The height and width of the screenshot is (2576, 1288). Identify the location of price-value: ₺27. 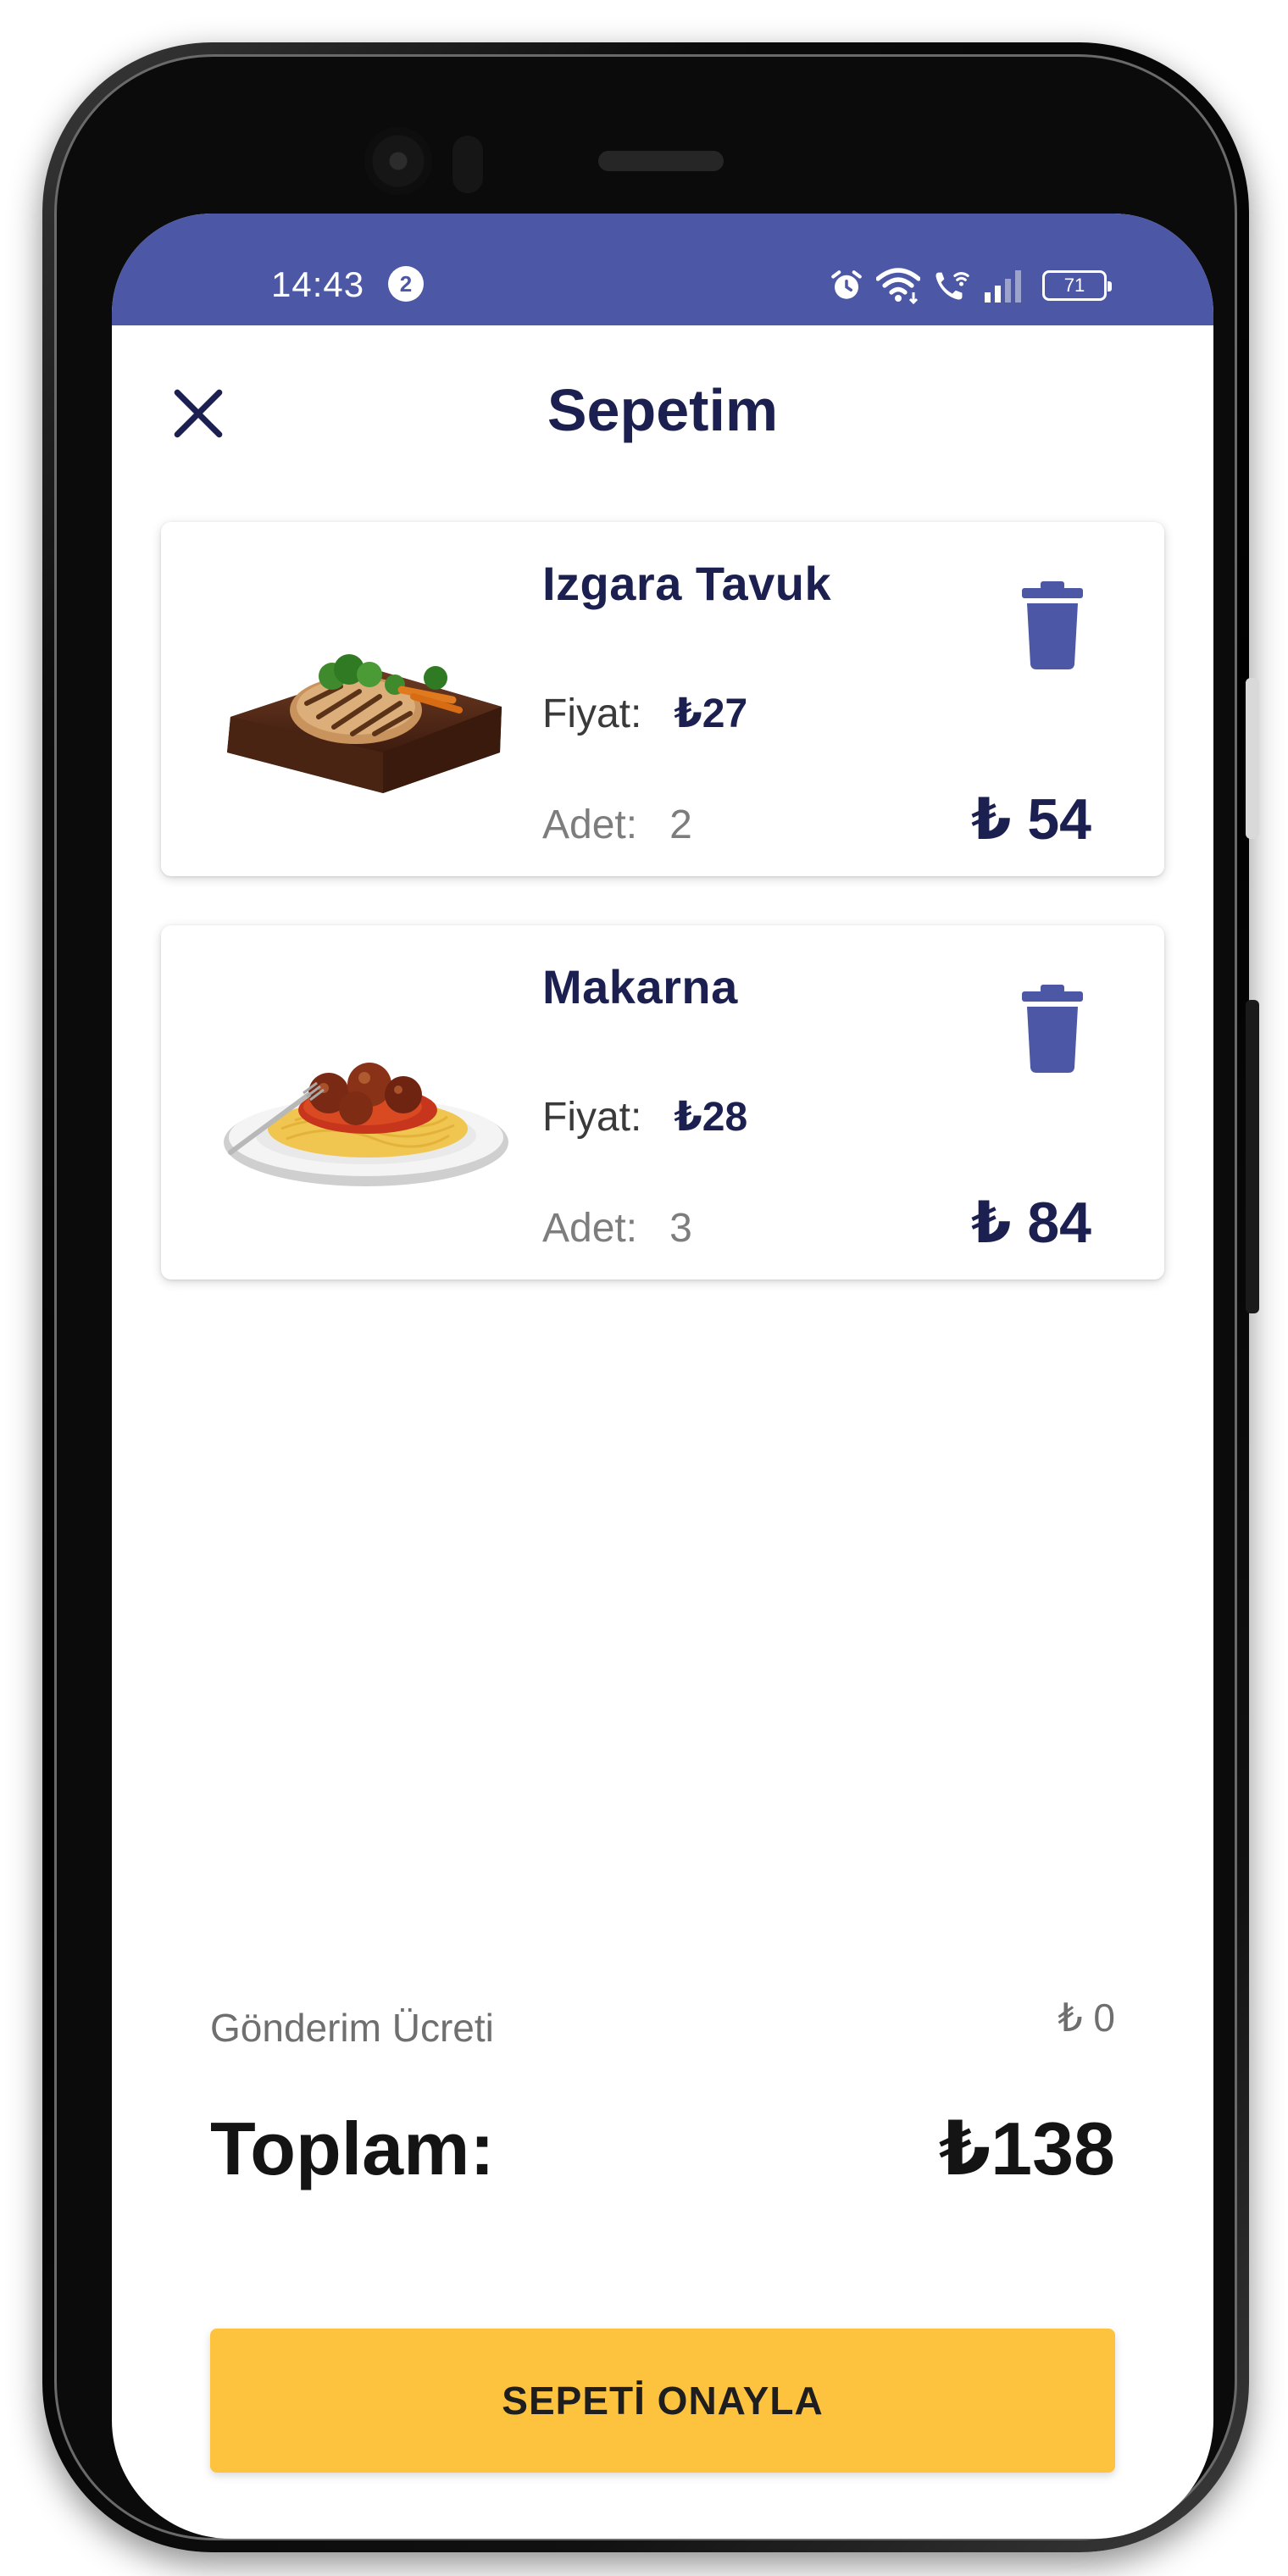
(711, 713).